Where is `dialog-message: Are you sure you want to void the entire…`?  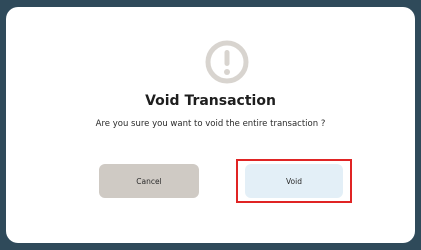 dialog-message: Are you sure you want to void the entire… is located at coordinates (210, 124).